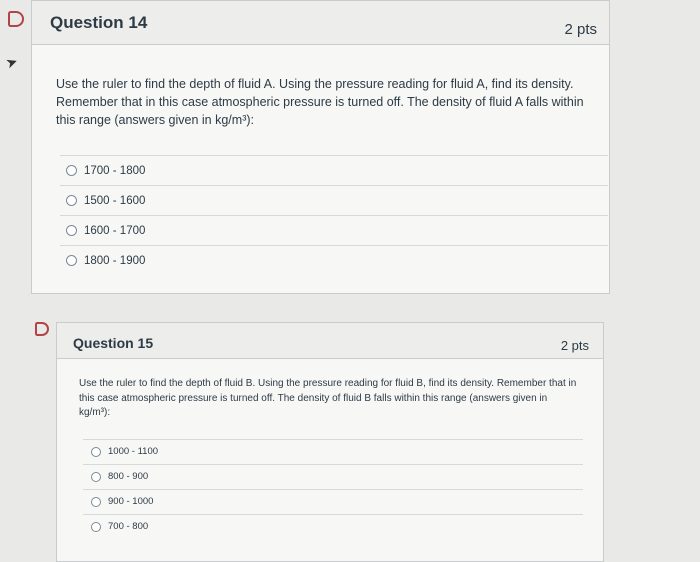  I want to click on answer-option: 800 - 900, so click(333, 476).